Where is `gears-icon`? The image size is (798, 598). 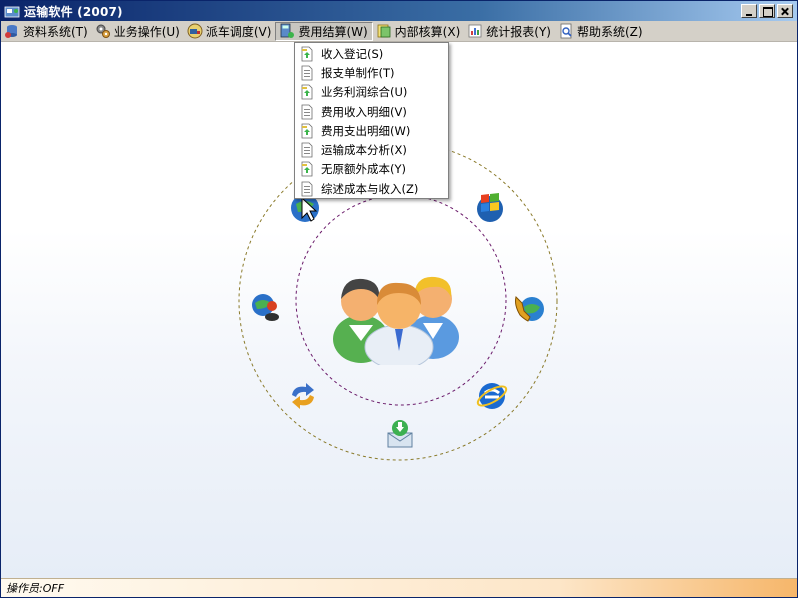
gears-icon is located at coordinates (103, 31).